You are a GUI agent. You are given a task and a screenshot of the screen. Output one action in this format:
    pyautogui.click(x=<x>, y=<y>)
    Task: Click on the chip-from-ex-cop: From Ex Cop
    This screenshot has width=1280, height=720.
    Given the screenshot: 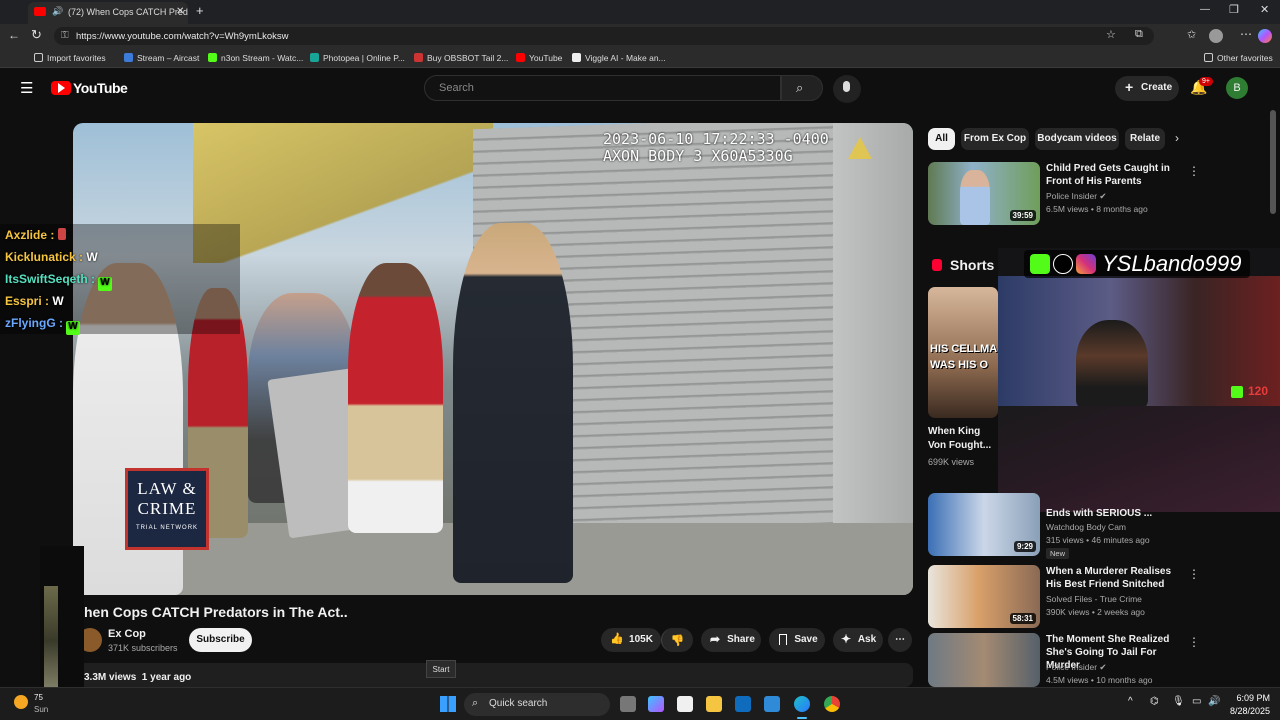 What is the action you would take?
    pyautogui.click(x=995, y=139)
    